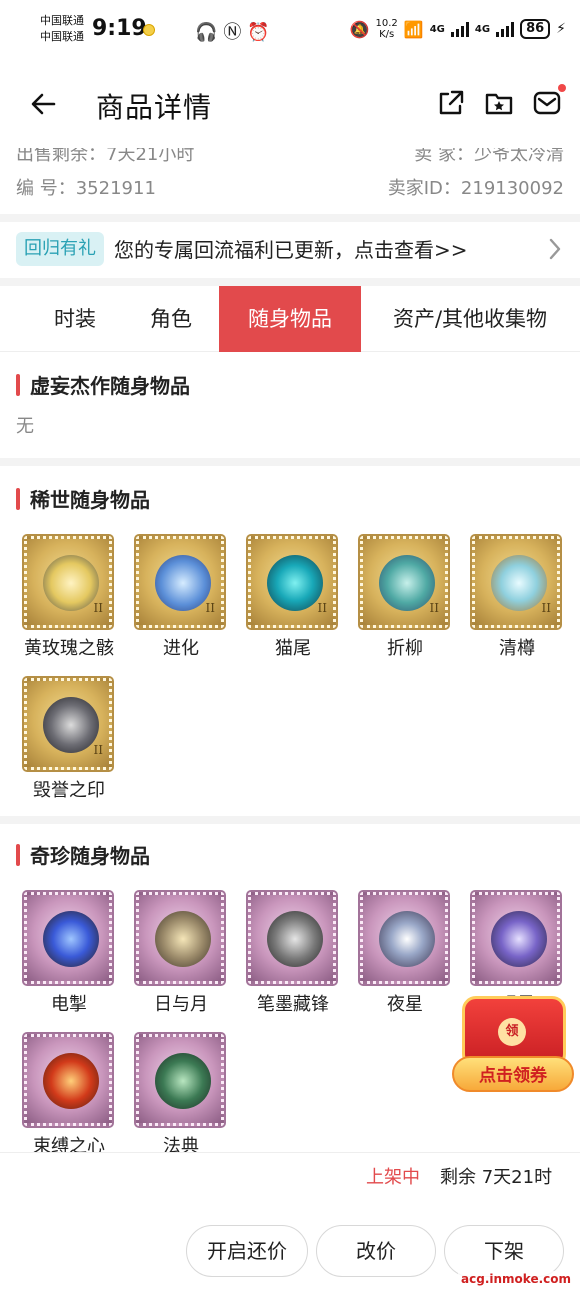  Describe the element at coordinates (183, 1081) in the screenshot. I see `codex-icon` at that location.